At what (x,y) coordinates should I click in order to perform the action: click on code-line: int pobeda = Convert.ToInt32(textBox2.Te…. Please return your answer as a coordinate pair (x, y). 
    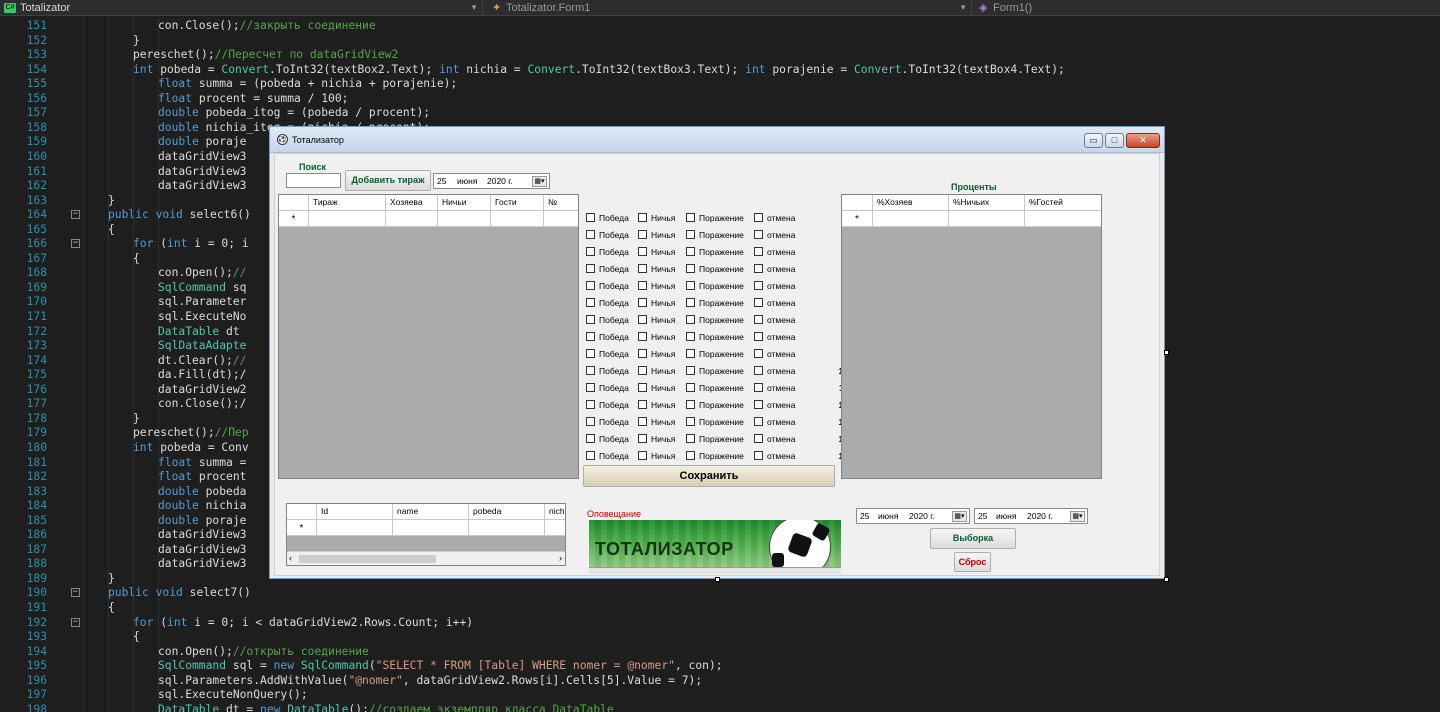
    Looking at the image, I should click on (599, 70).